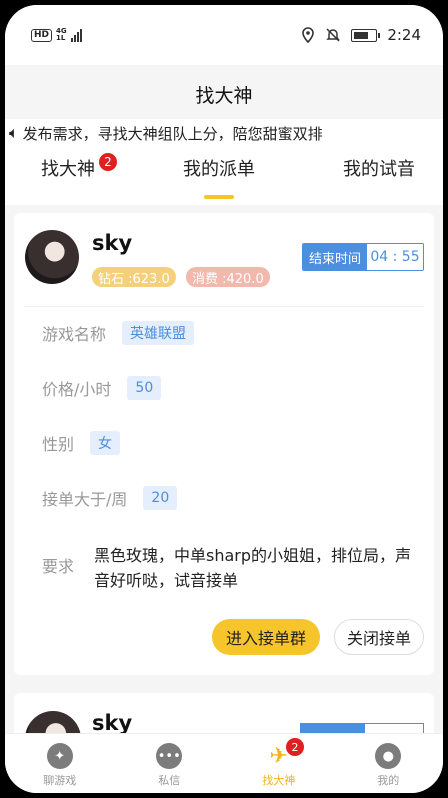  I want to click on spend-badge: 消费 :420.0, so click(228, 277).